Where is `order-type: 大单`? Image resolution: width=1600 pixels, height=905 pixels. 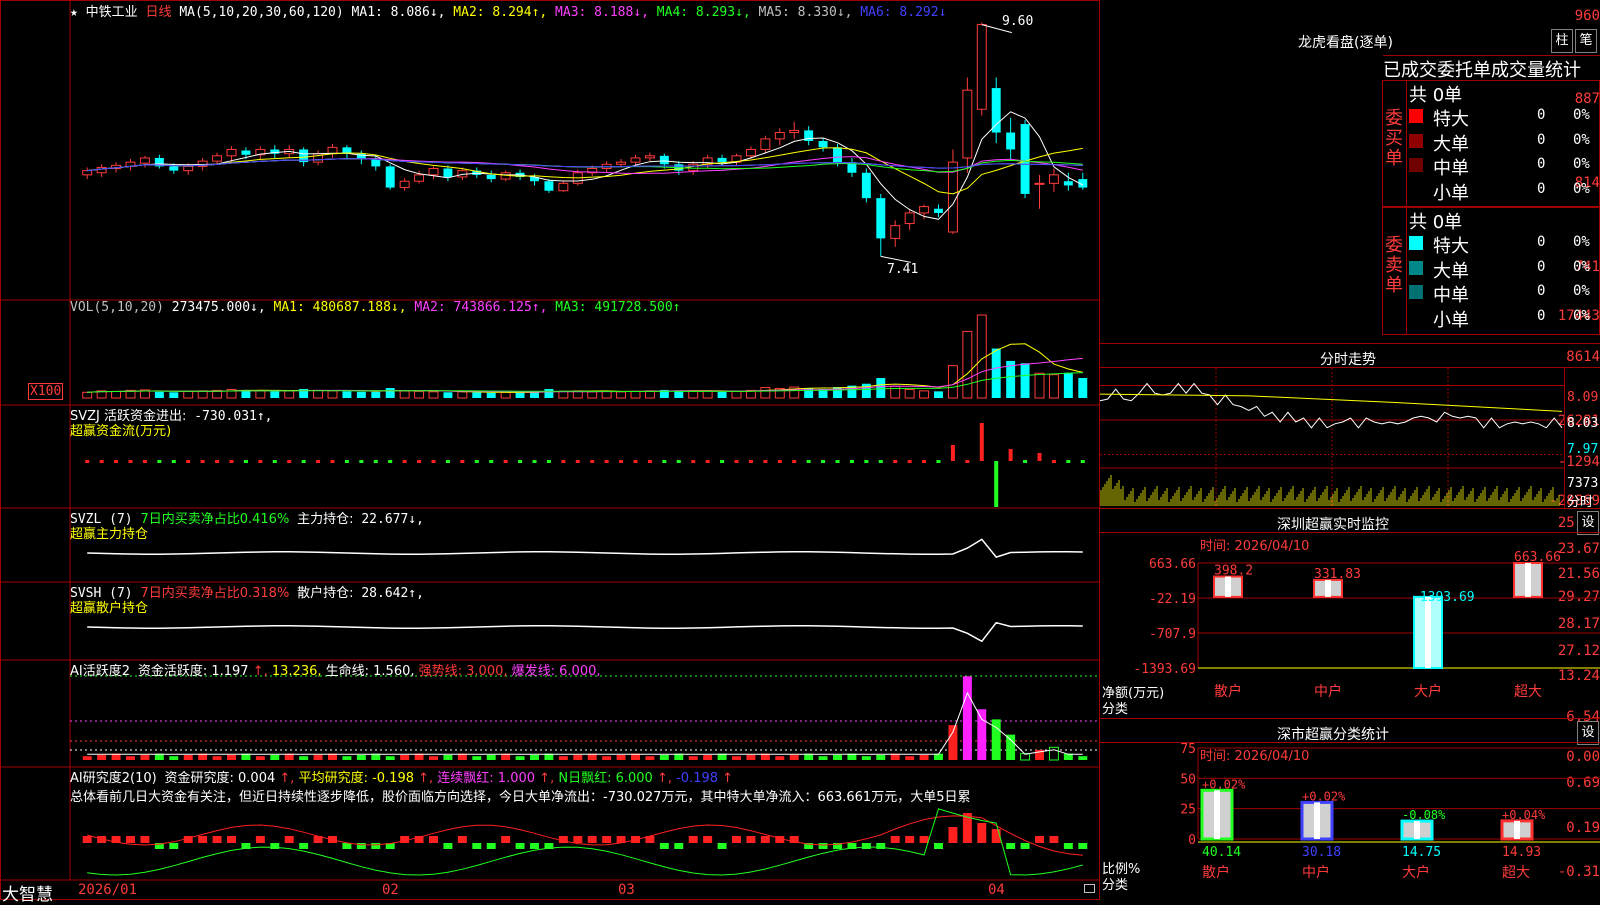
order-type: 大单 is located at coordinates (1451, 271).